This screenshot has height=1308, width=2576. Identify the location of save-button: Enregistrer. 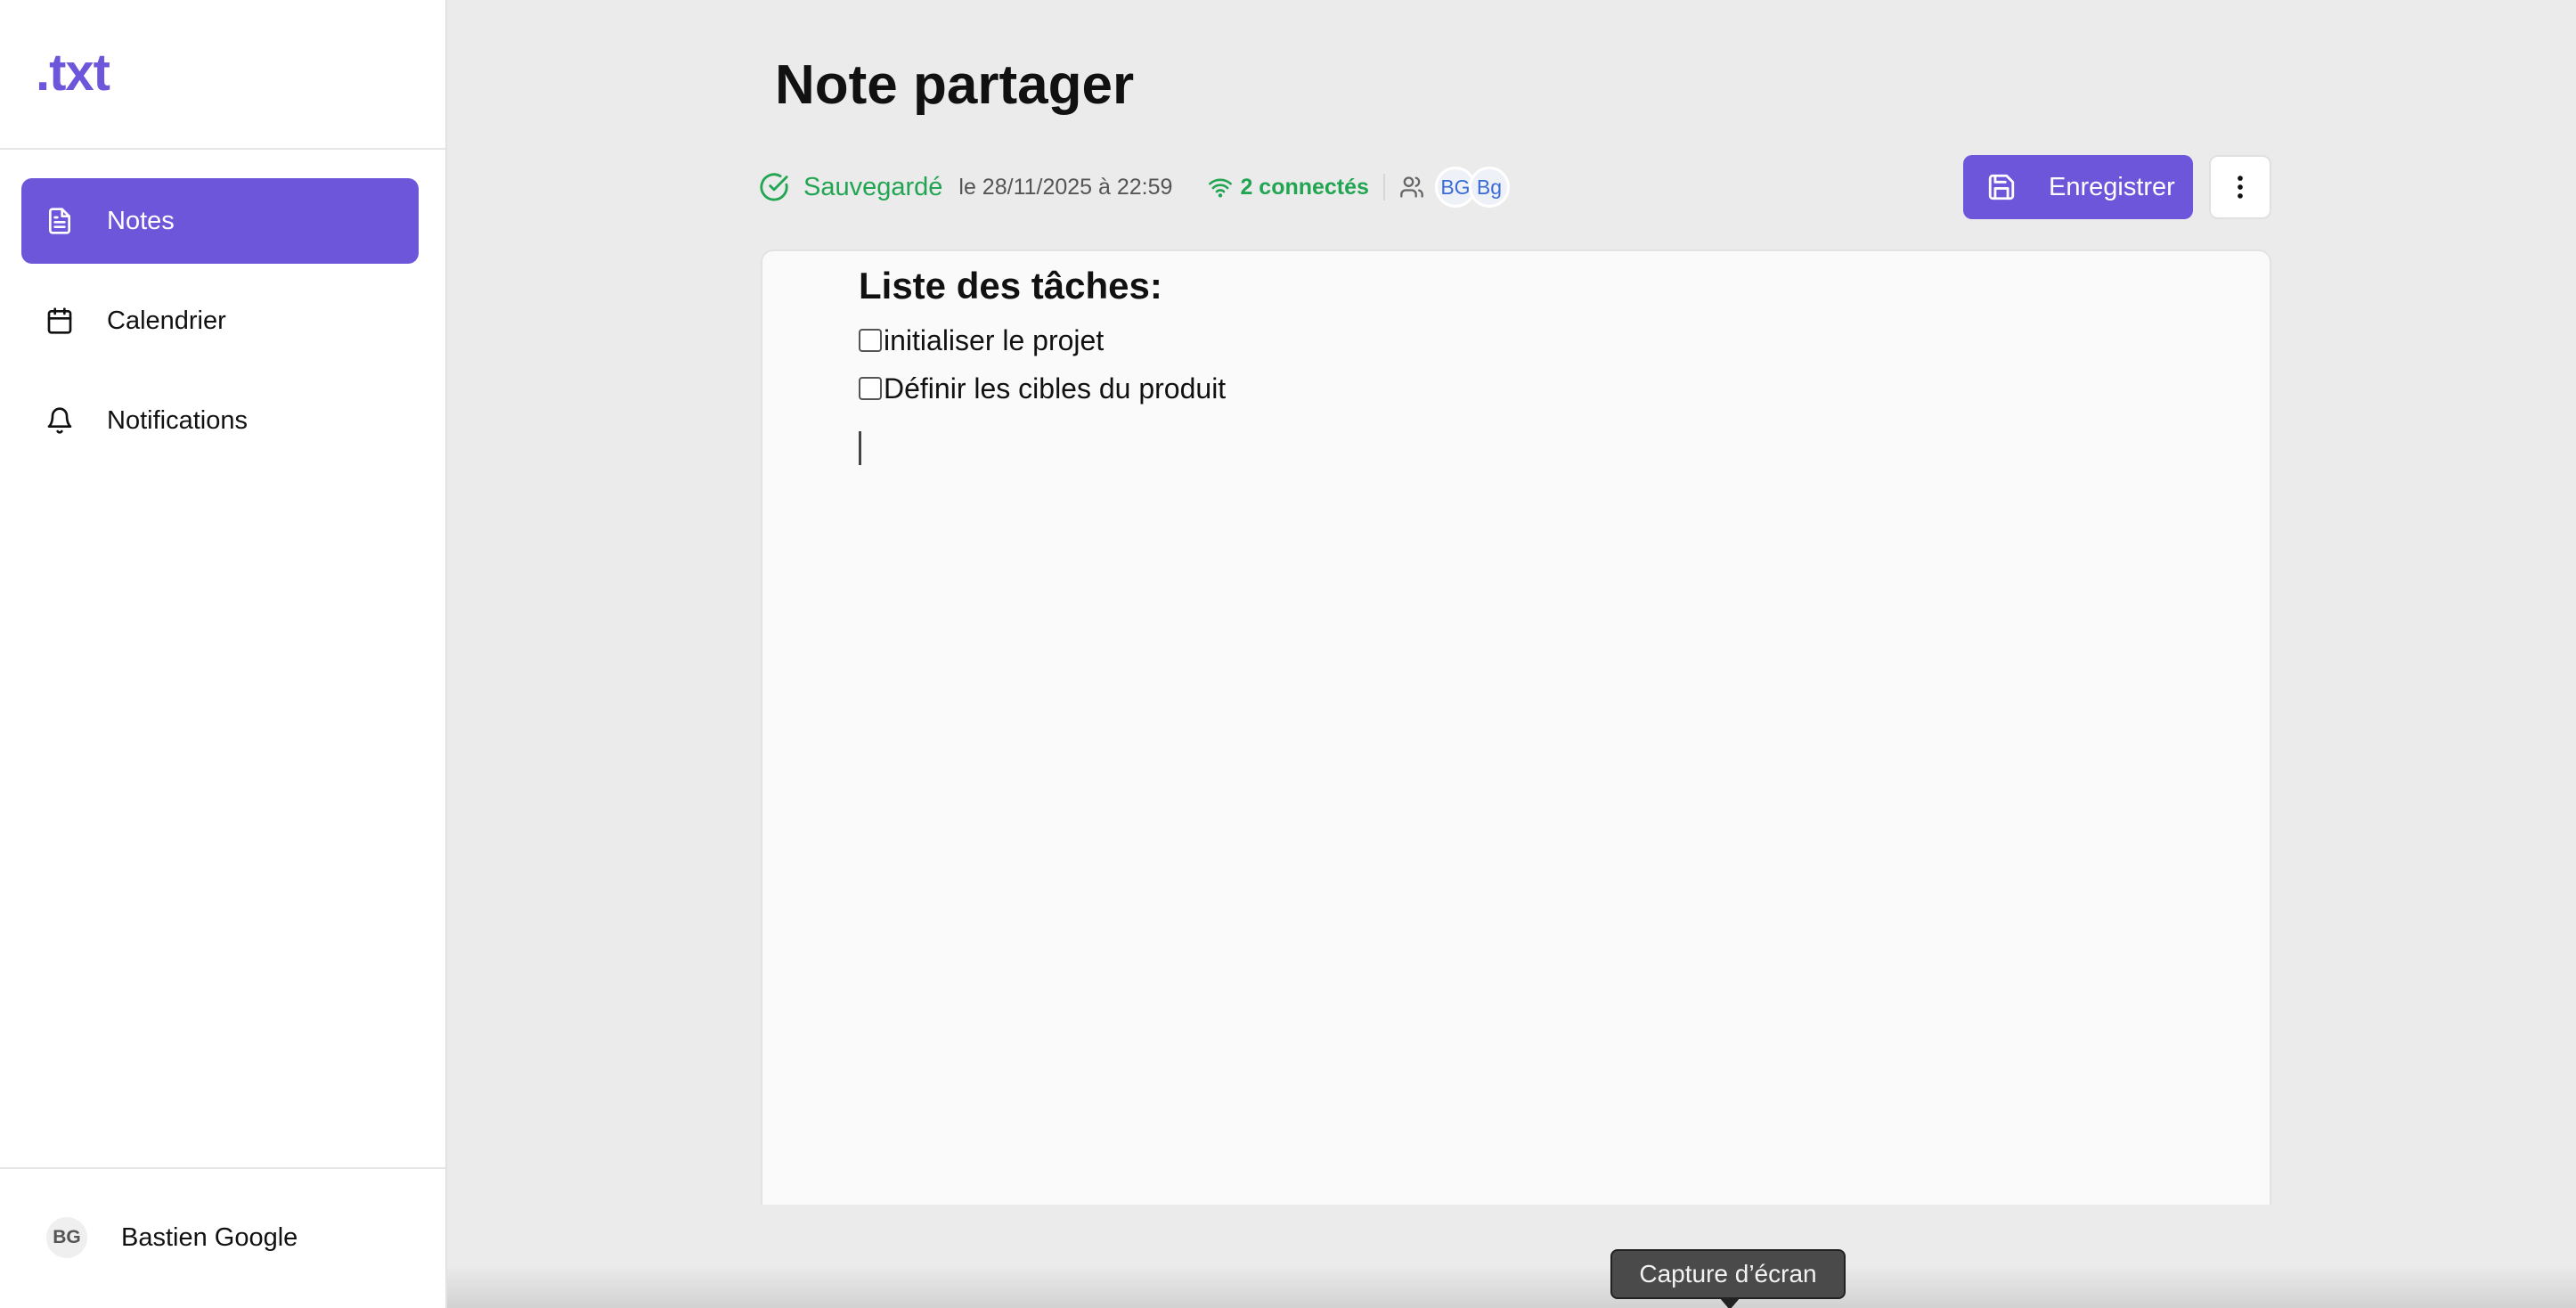
(2078, 187).